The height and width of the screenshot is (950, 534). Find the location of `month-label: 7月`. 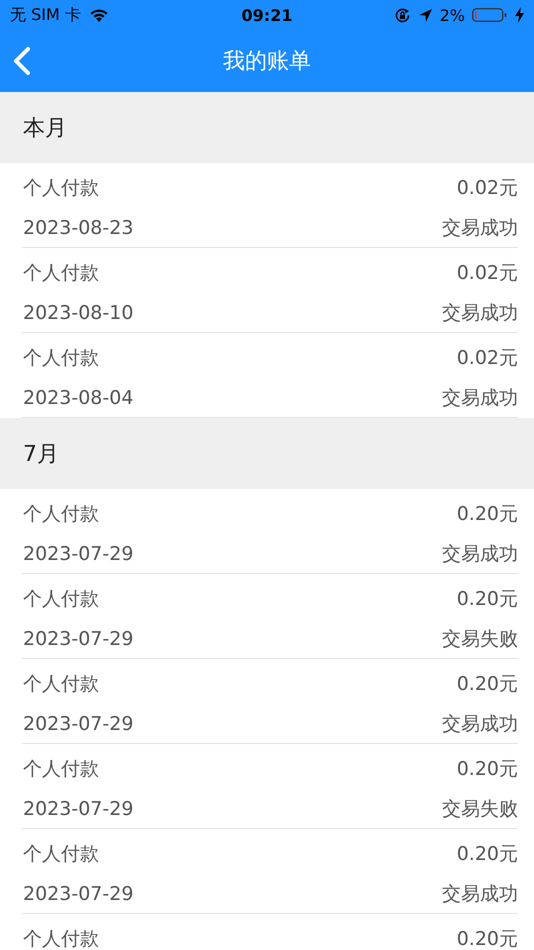

month-label: 7月 is located at coordinates (41, 454).